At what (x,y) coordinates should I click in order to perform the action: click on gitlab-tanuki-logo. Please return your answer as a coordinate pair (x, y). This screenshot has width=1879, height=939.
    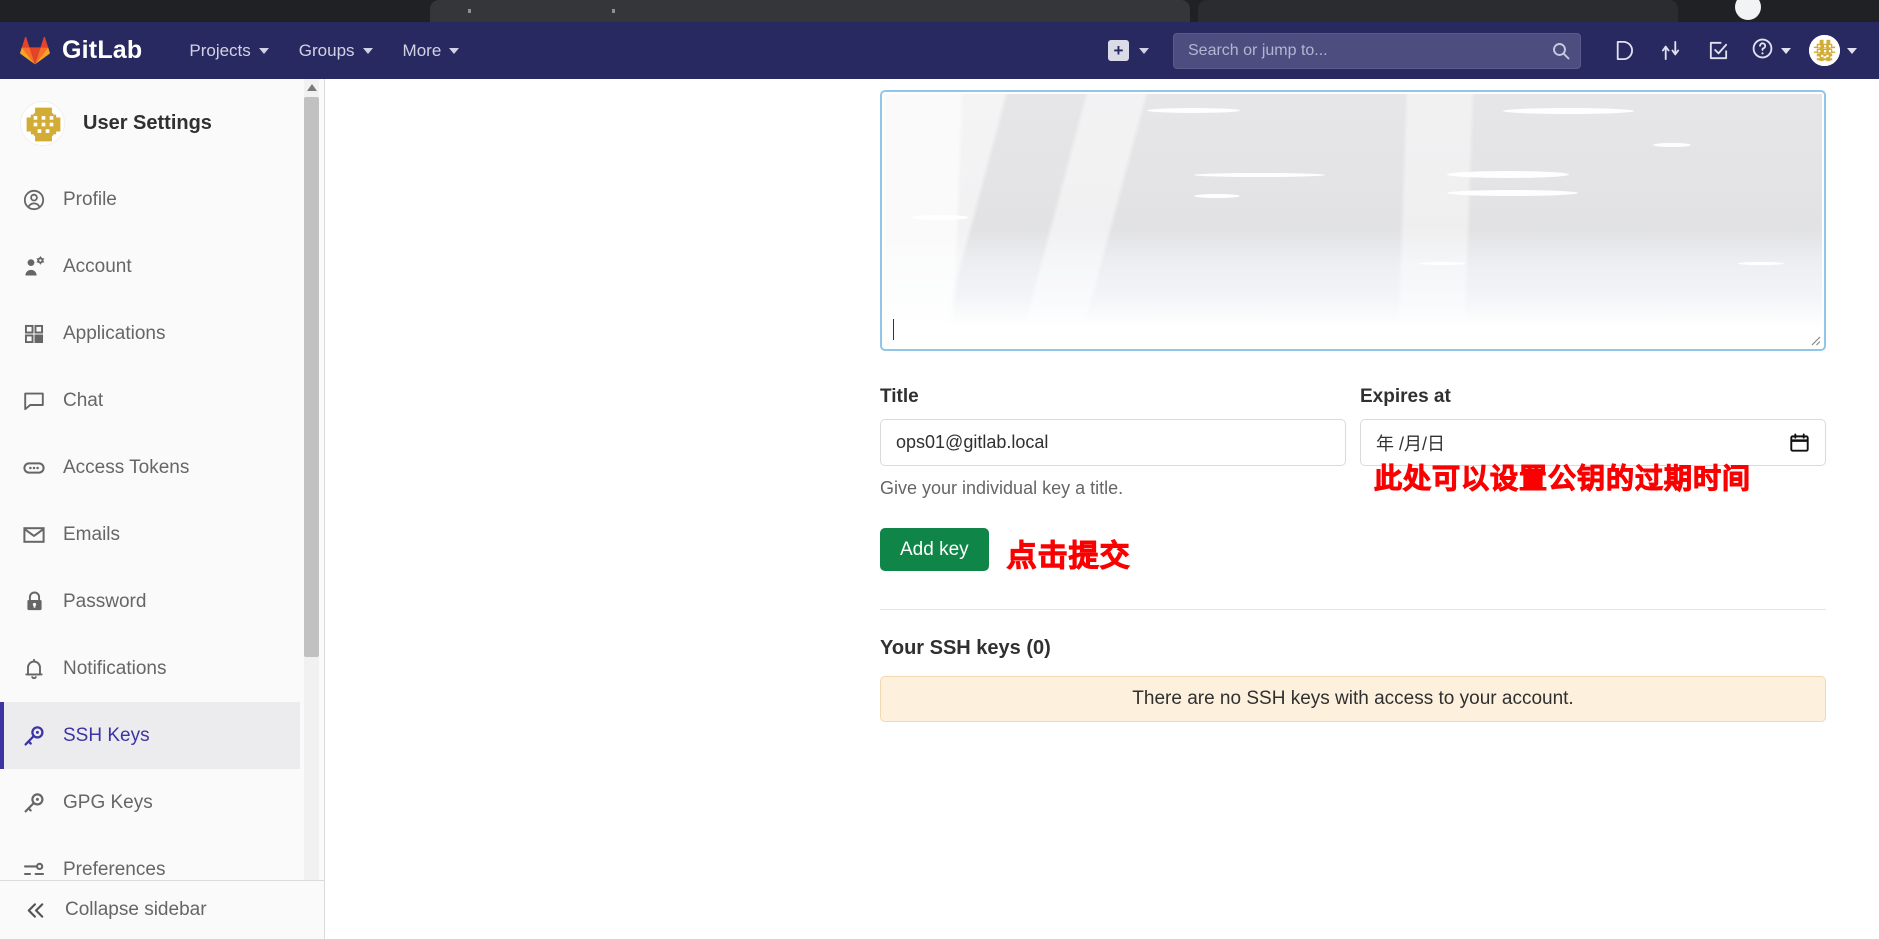
    Looking at the image, I should click on (35, 51).